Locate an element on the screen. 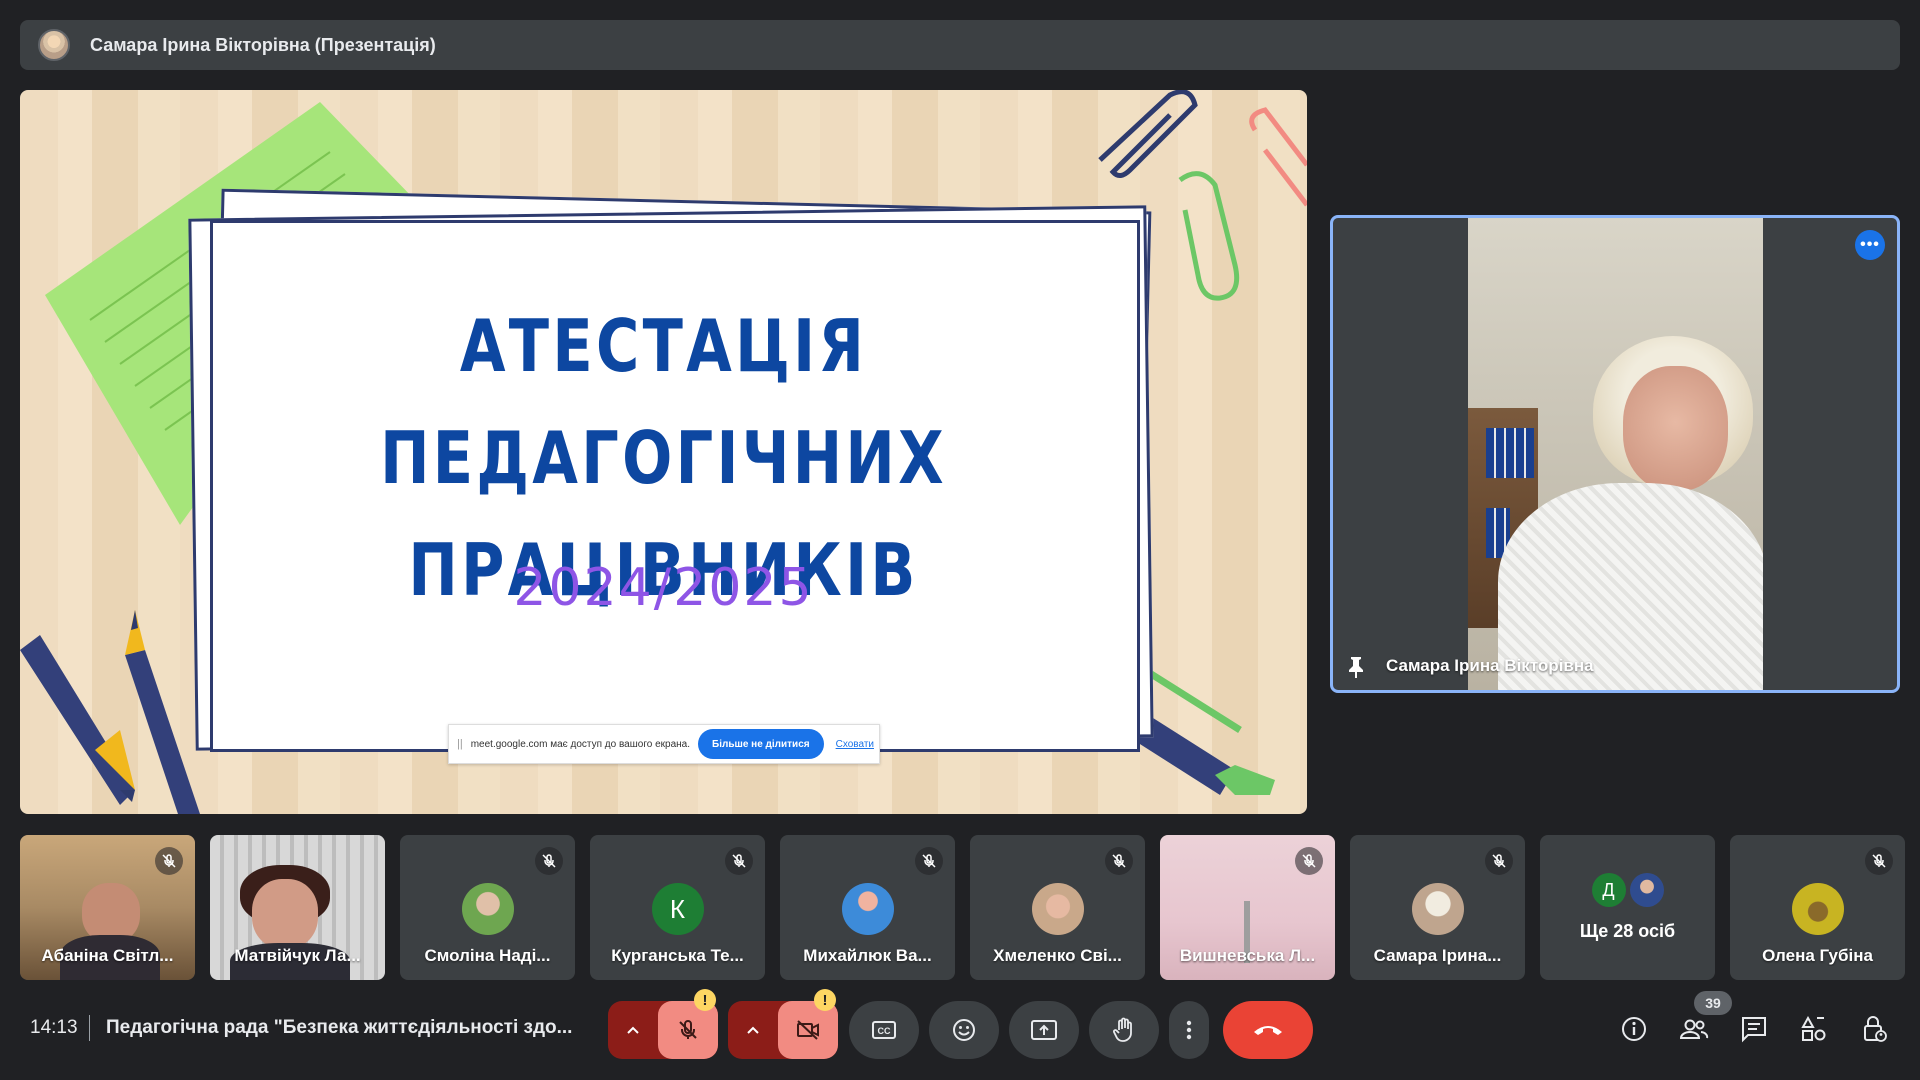  chat-icon is located at coordinates (1754, 1030).